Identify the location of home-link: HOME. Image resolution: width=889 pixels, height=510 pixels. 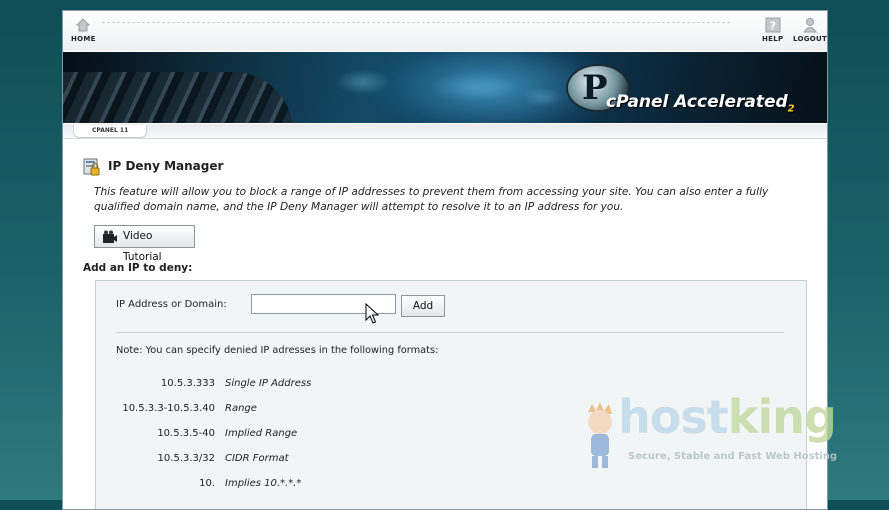
(83, 30).